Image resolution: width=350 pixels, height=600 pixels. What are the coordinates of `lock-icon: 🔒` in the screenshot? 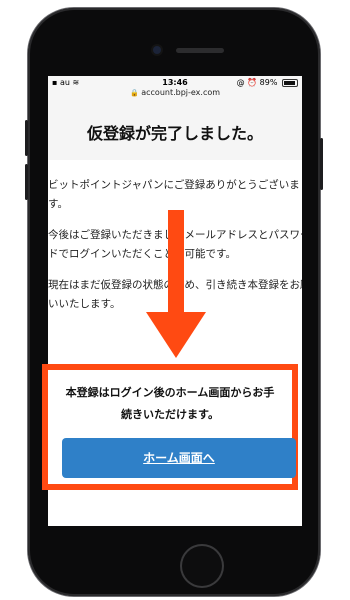 It's located at (134, 93).